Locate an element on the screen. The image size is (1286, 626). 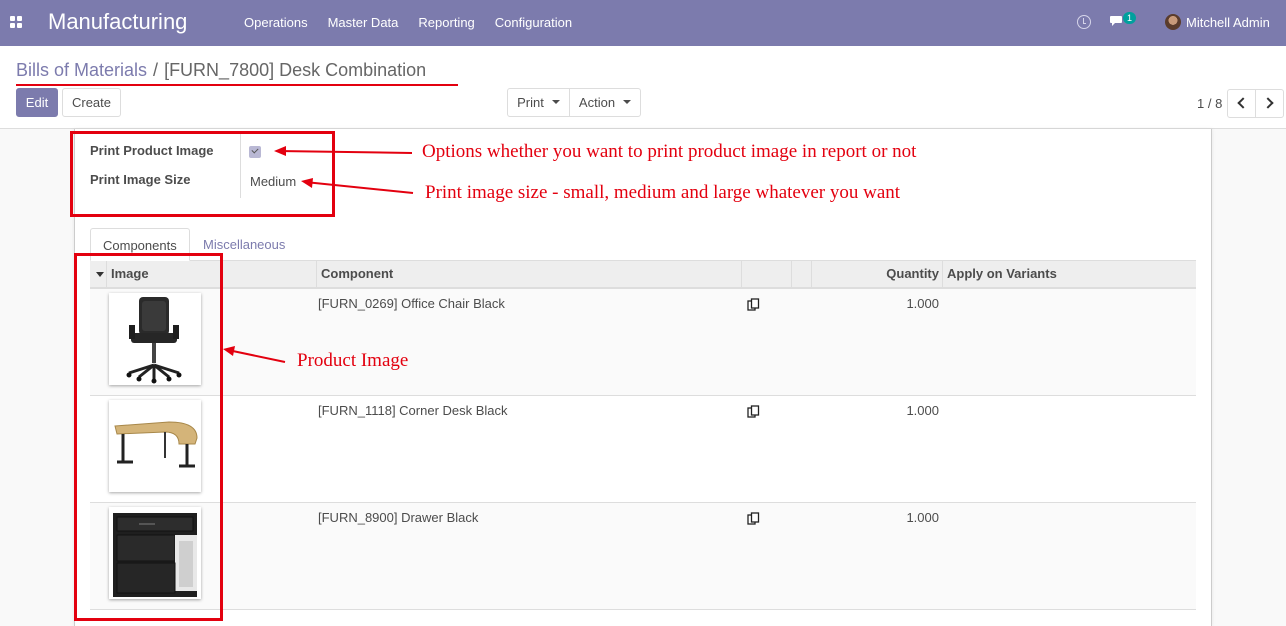
image-arrow is located at coordinates (256, 356).